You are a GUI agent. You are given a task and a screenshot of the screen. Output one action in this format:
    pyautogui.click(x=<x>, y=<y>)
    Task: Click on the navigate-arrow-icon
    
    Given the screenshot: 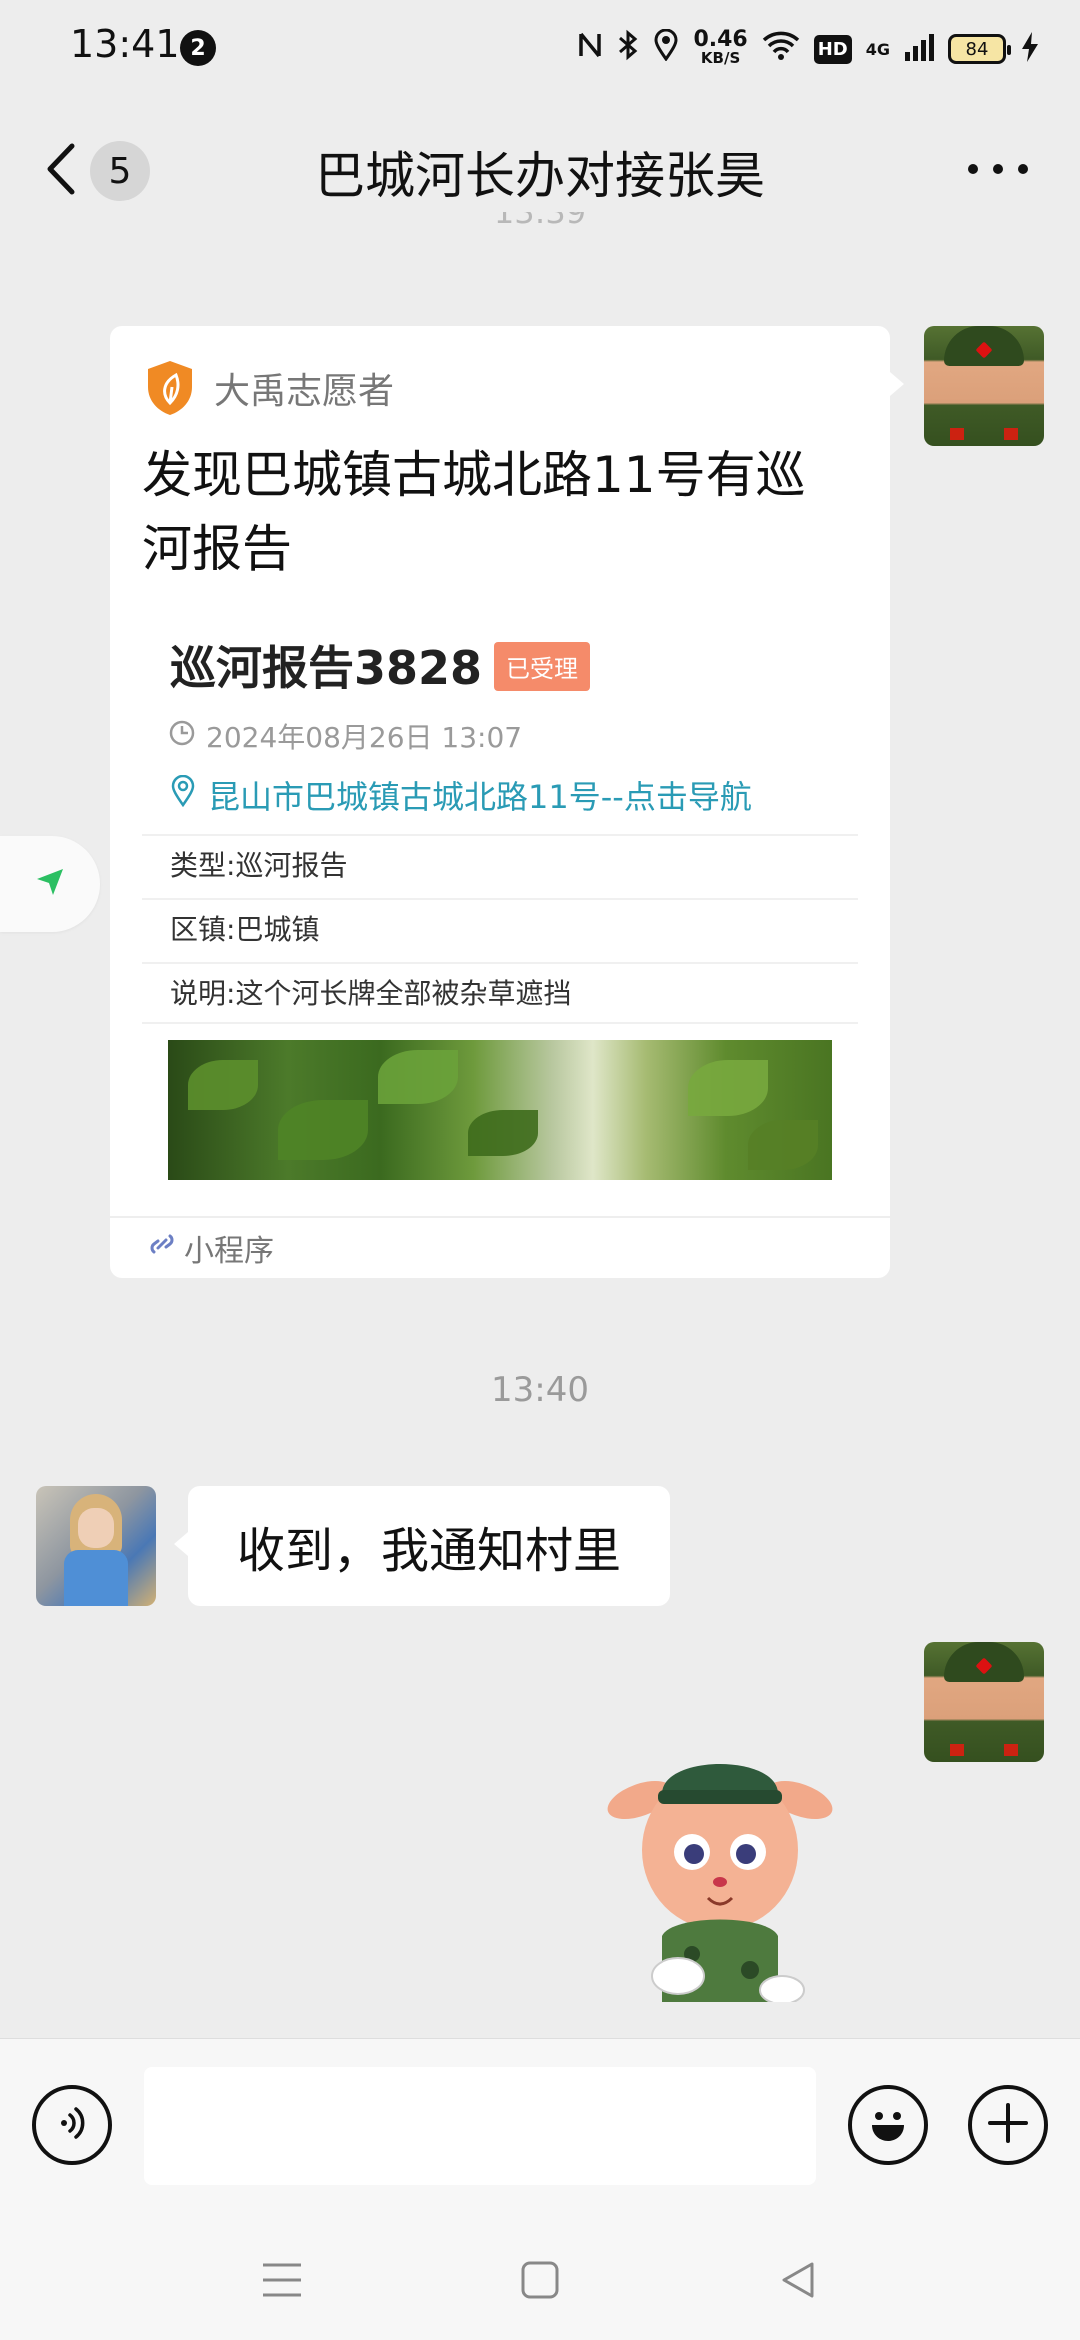 What is the action you would take?
    pyautogui.click(x=50, y=884)
    